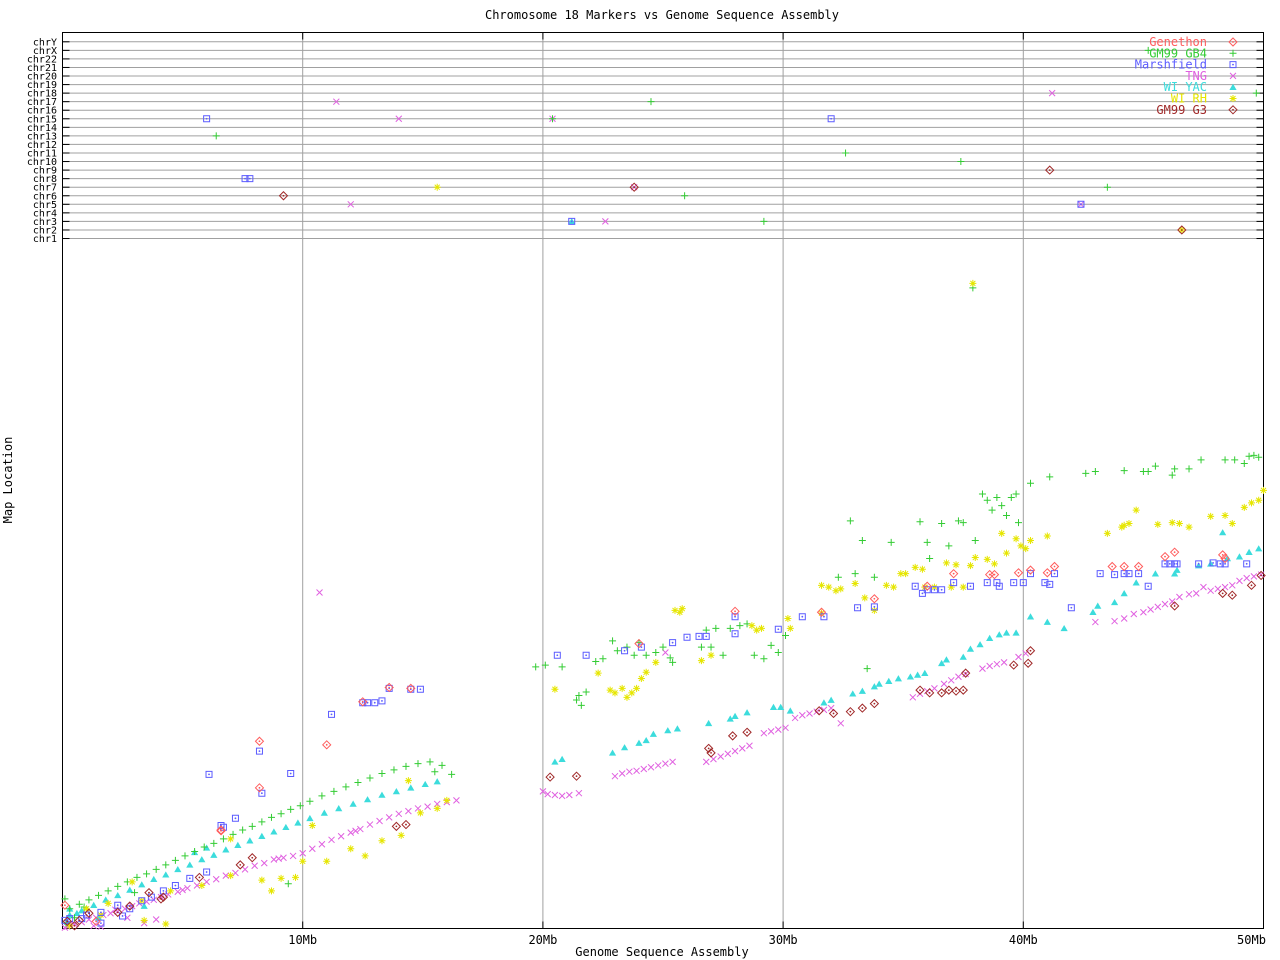 The width and height of the screenshot is (1280, 960). What do you see at coordinates (661, 952) in the screenshot?
I see `x-axis-title: Genome Sequence Assembly` at bounding box center [661, 952].